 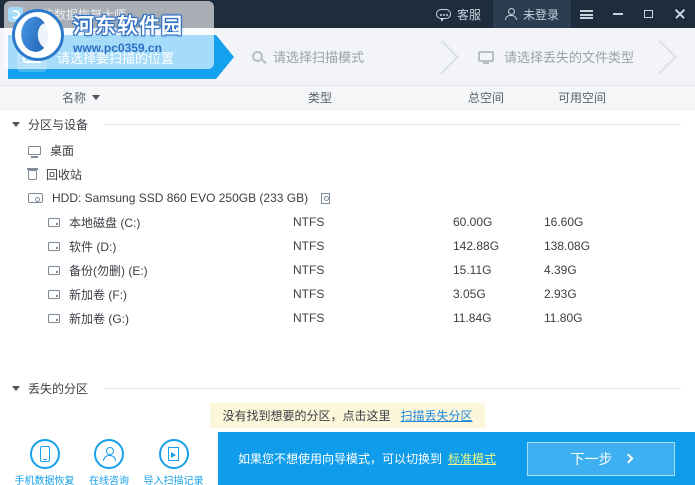 I want to click on online-support-button: 在线咨询, so click(x=109, y=462).